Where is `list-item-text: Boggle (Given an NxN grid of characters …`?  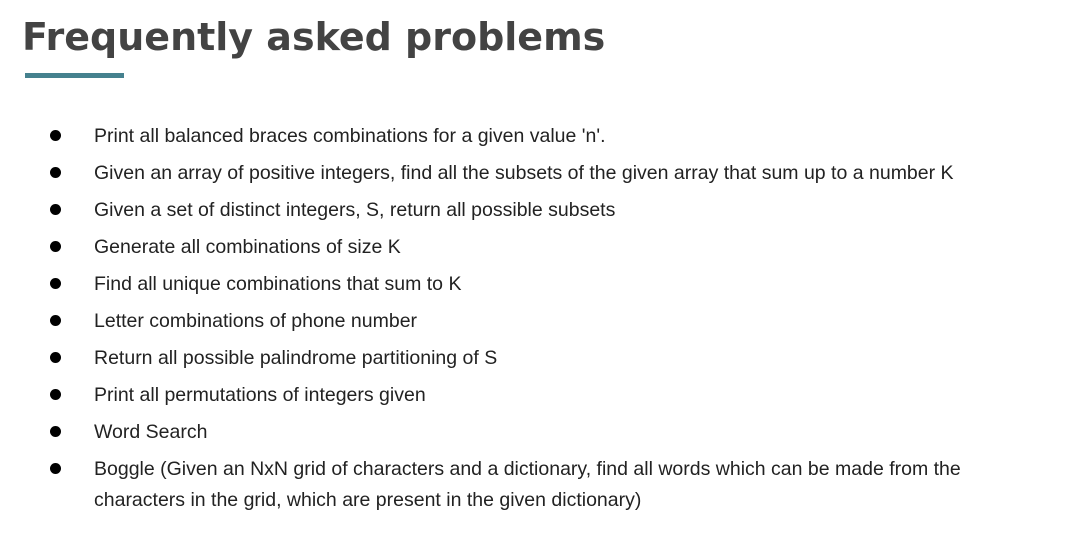
list-item-text: Boggle (Given an NxN grid of characters … is located at coordinates (527, 484).